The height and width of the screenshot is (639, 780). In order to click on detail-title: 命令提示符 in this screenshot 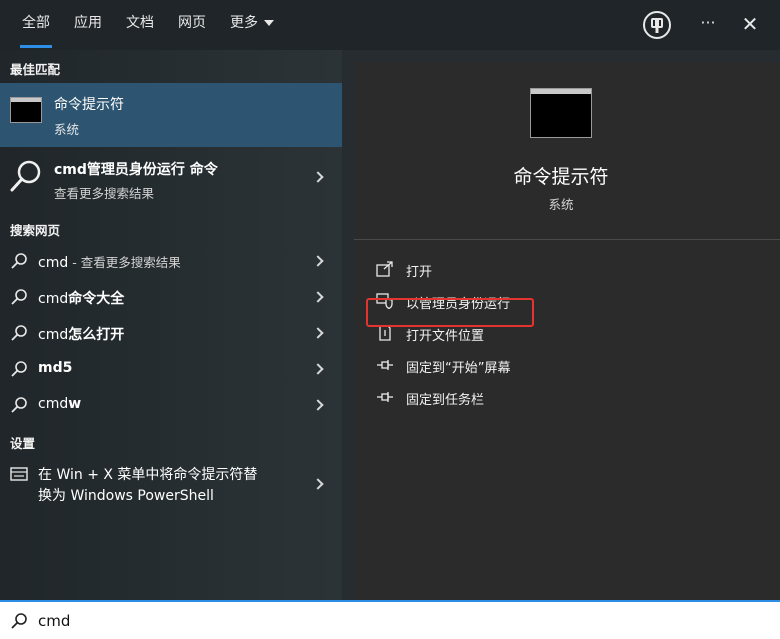, I will do `click(561, 177)`.